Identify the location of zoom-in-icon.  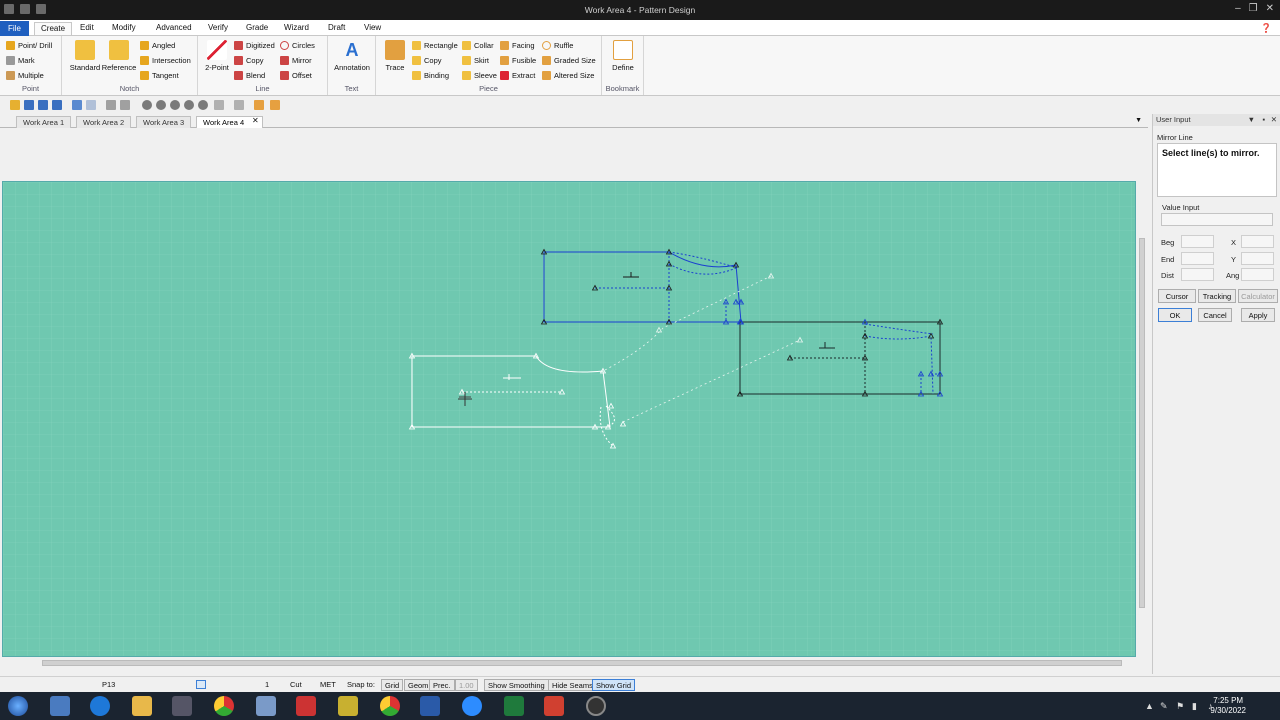
(147, 105).